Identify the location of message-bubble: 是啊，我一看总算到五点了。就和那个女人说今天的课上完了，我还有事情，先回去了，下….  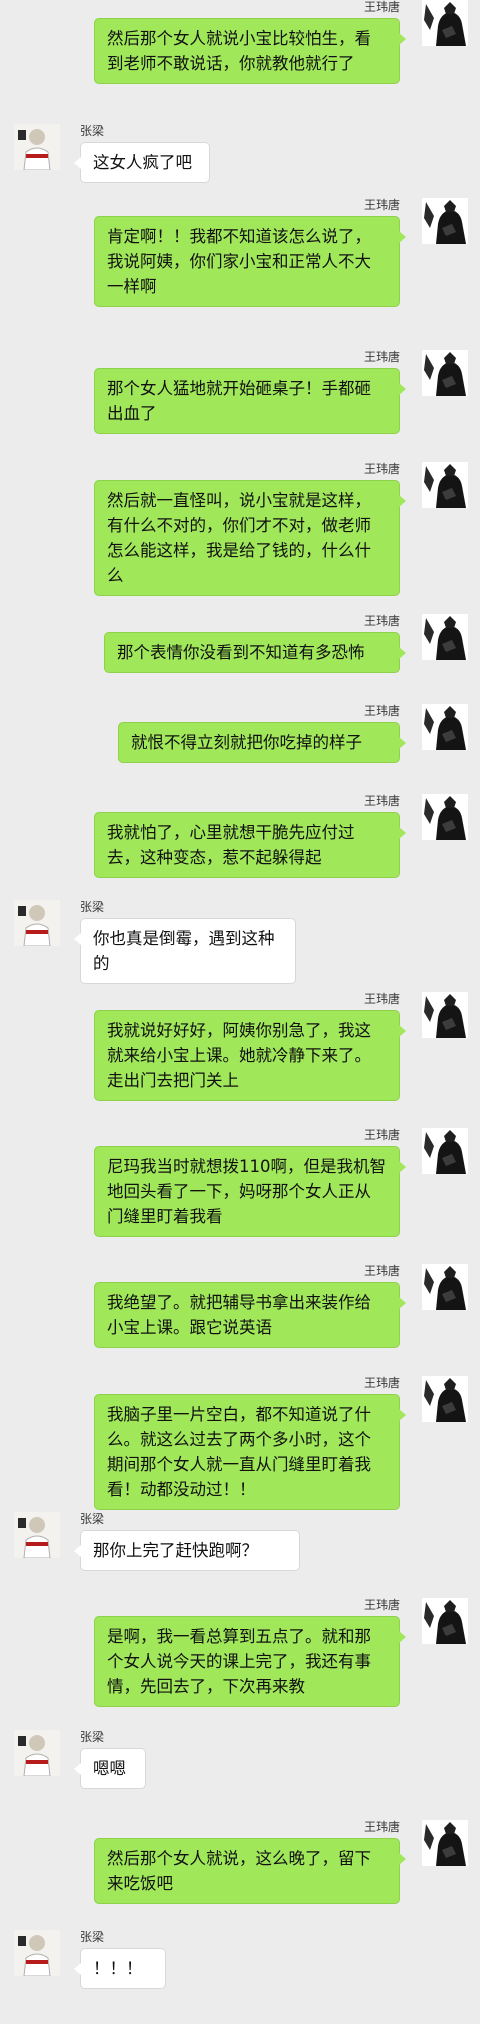
(250, 1661).